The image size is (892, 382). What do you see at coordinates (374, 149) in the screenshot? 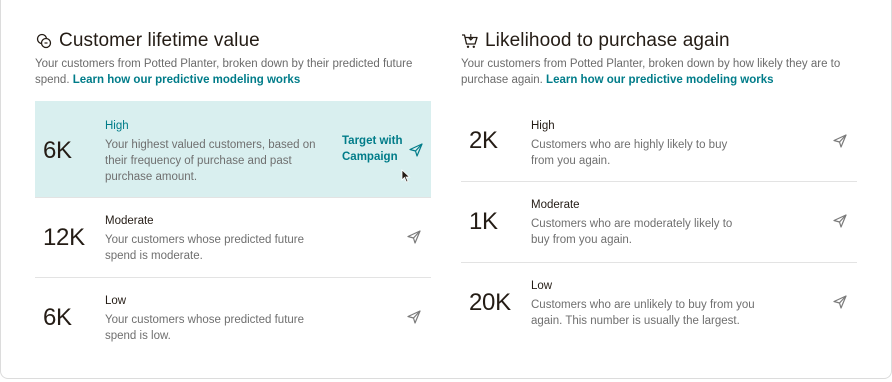
I see `target-with-campaign-link: Target with Campaign` at bounding box center [374, 149].